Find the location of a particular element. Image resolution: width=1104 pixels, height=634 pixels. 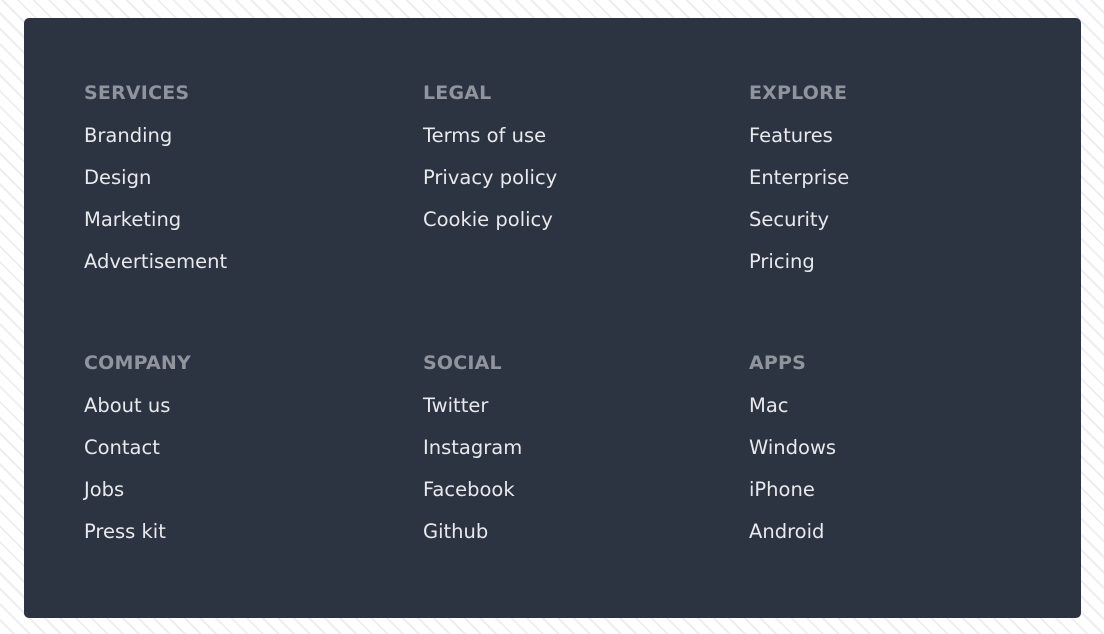

link-cookie-policy: Cookie policy is located at coordinates (488, 219).